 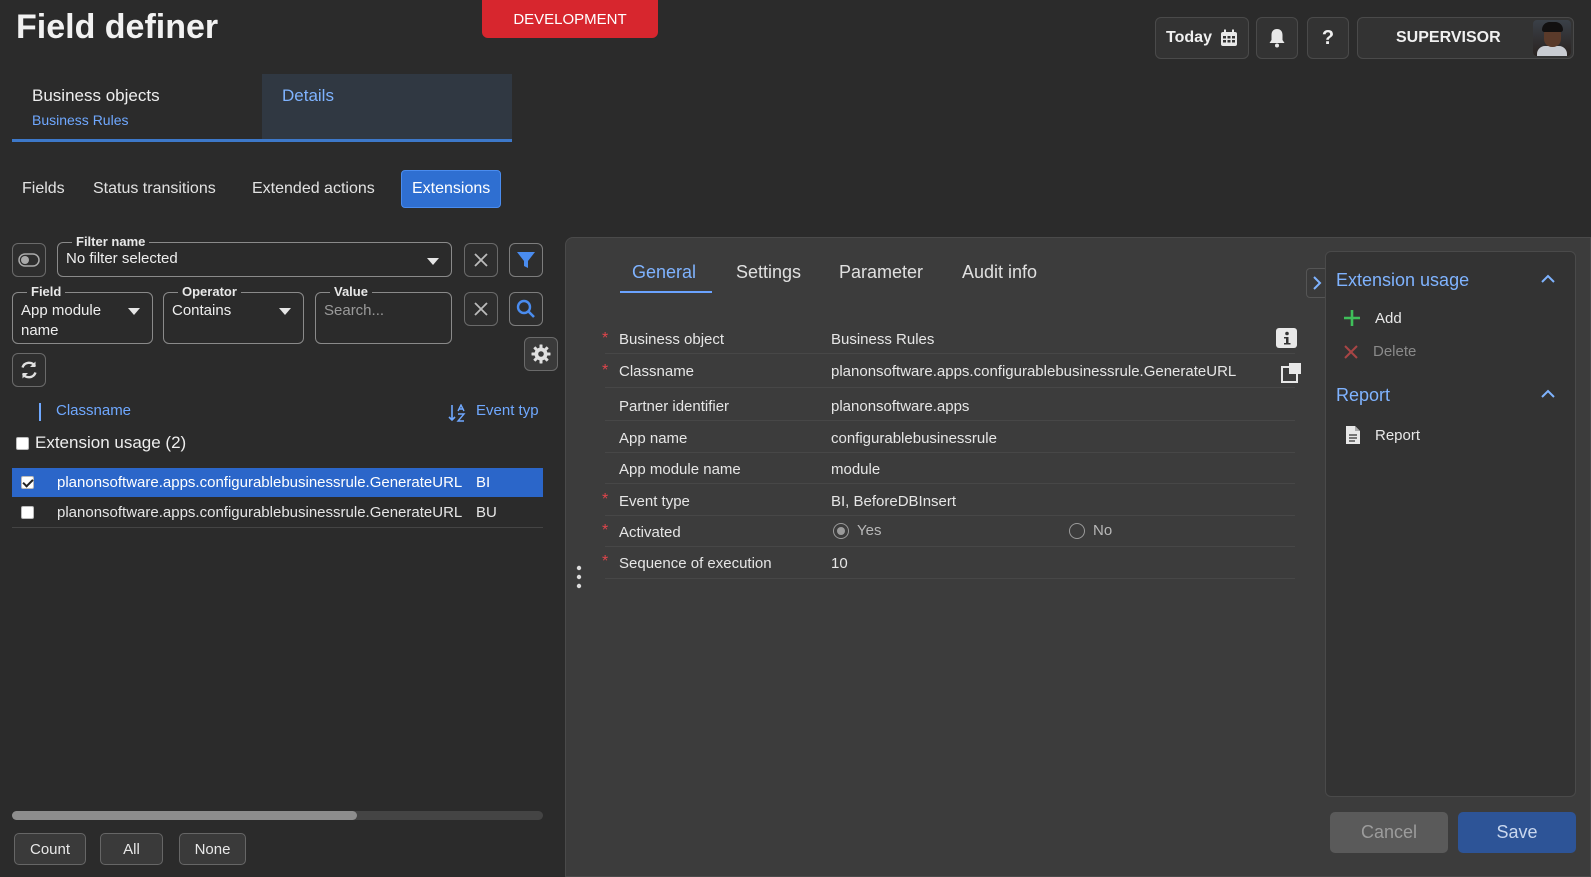 I want to click on subtab-extended-actions: Extended actions, so click(x=313, y=189).